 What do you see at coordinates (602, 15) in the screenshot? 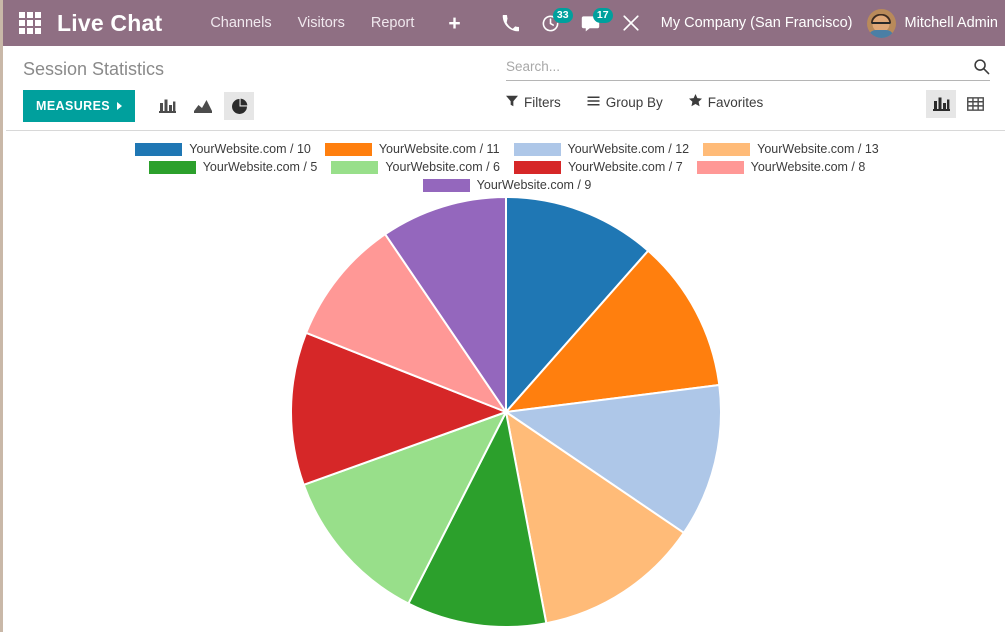
I see `messages-count-badge: 17` at bounding box center [602, 15].